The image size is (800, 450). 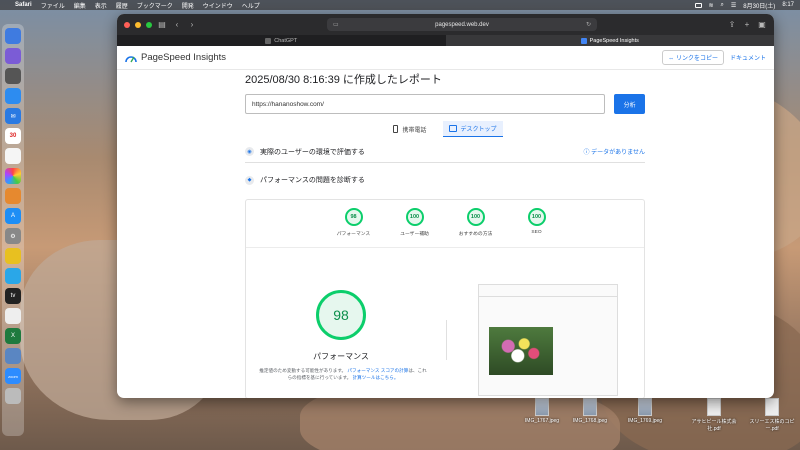 What do you see at coordinates (251, 5) in the screenshot?
I see `menu-item-help: ヘルプ` at bounding box center [251, 5].